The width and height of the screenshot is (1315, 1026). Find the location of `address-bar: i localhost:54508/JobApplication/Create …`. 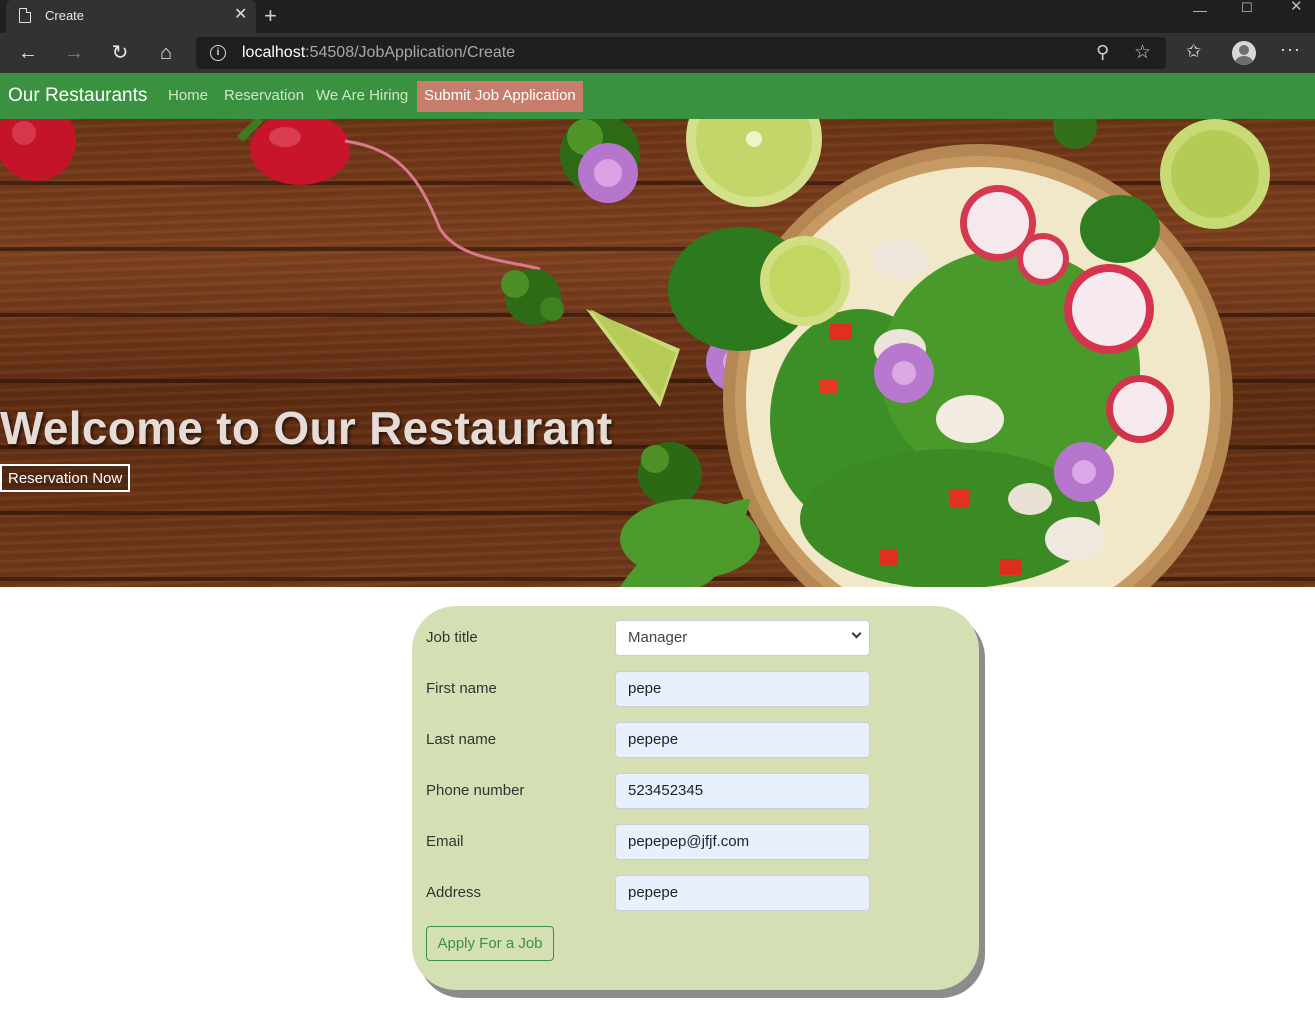

address-bar: i localhost:54508/JobApplication/Create … is located at coordinates (681, 53).